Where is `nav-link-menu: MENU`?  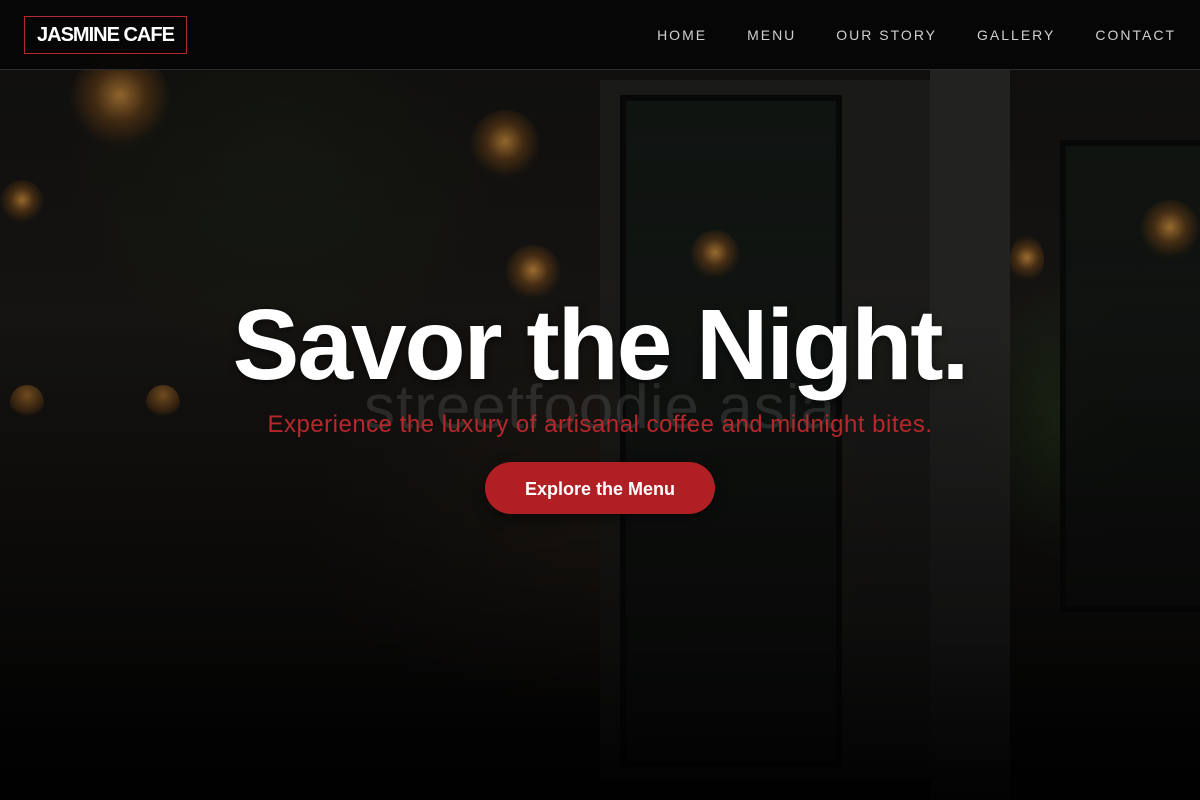
nav-link-menu: MENU is located at coordinates (771, 35).